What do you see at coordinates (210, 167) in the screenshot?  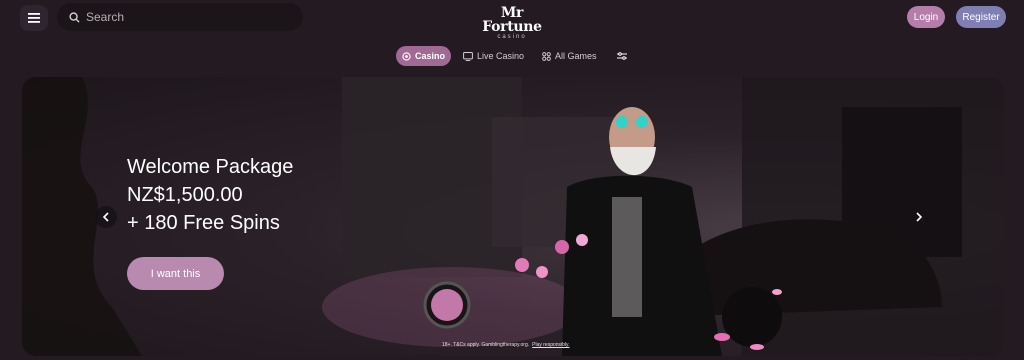 I see `headline-line: Welcome Package` at bounding box center [210, 167].